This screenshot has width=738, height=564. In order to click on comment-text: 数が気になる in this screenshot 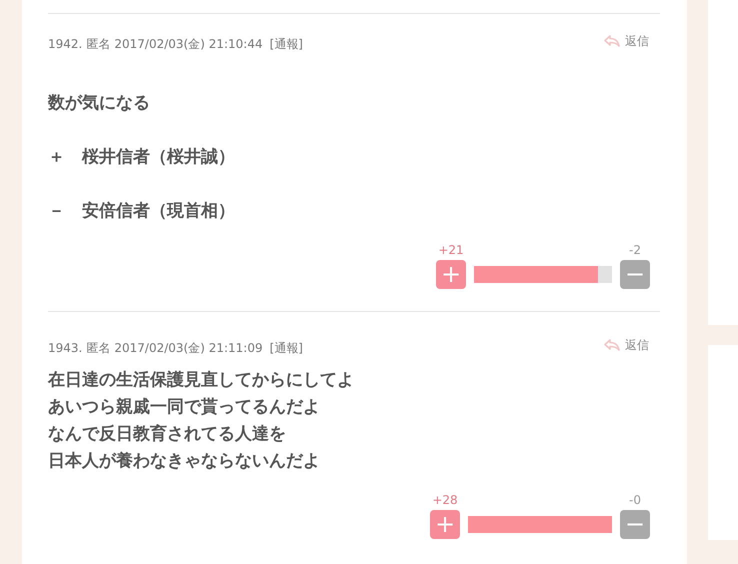, I will do `click(99, 103)`.